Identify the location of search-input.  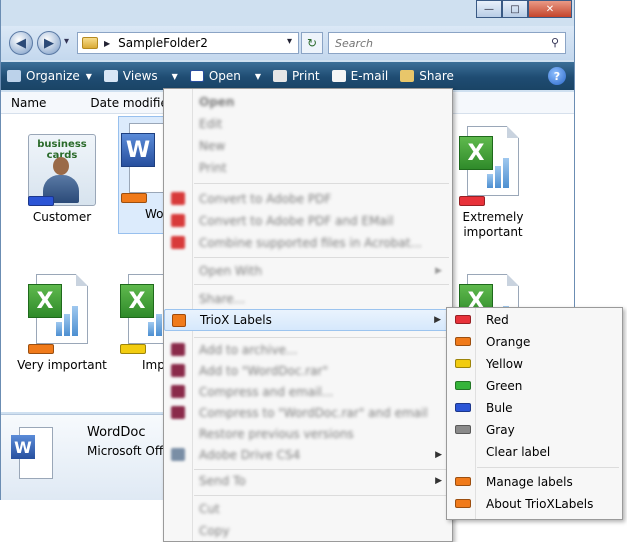
(440, 43).